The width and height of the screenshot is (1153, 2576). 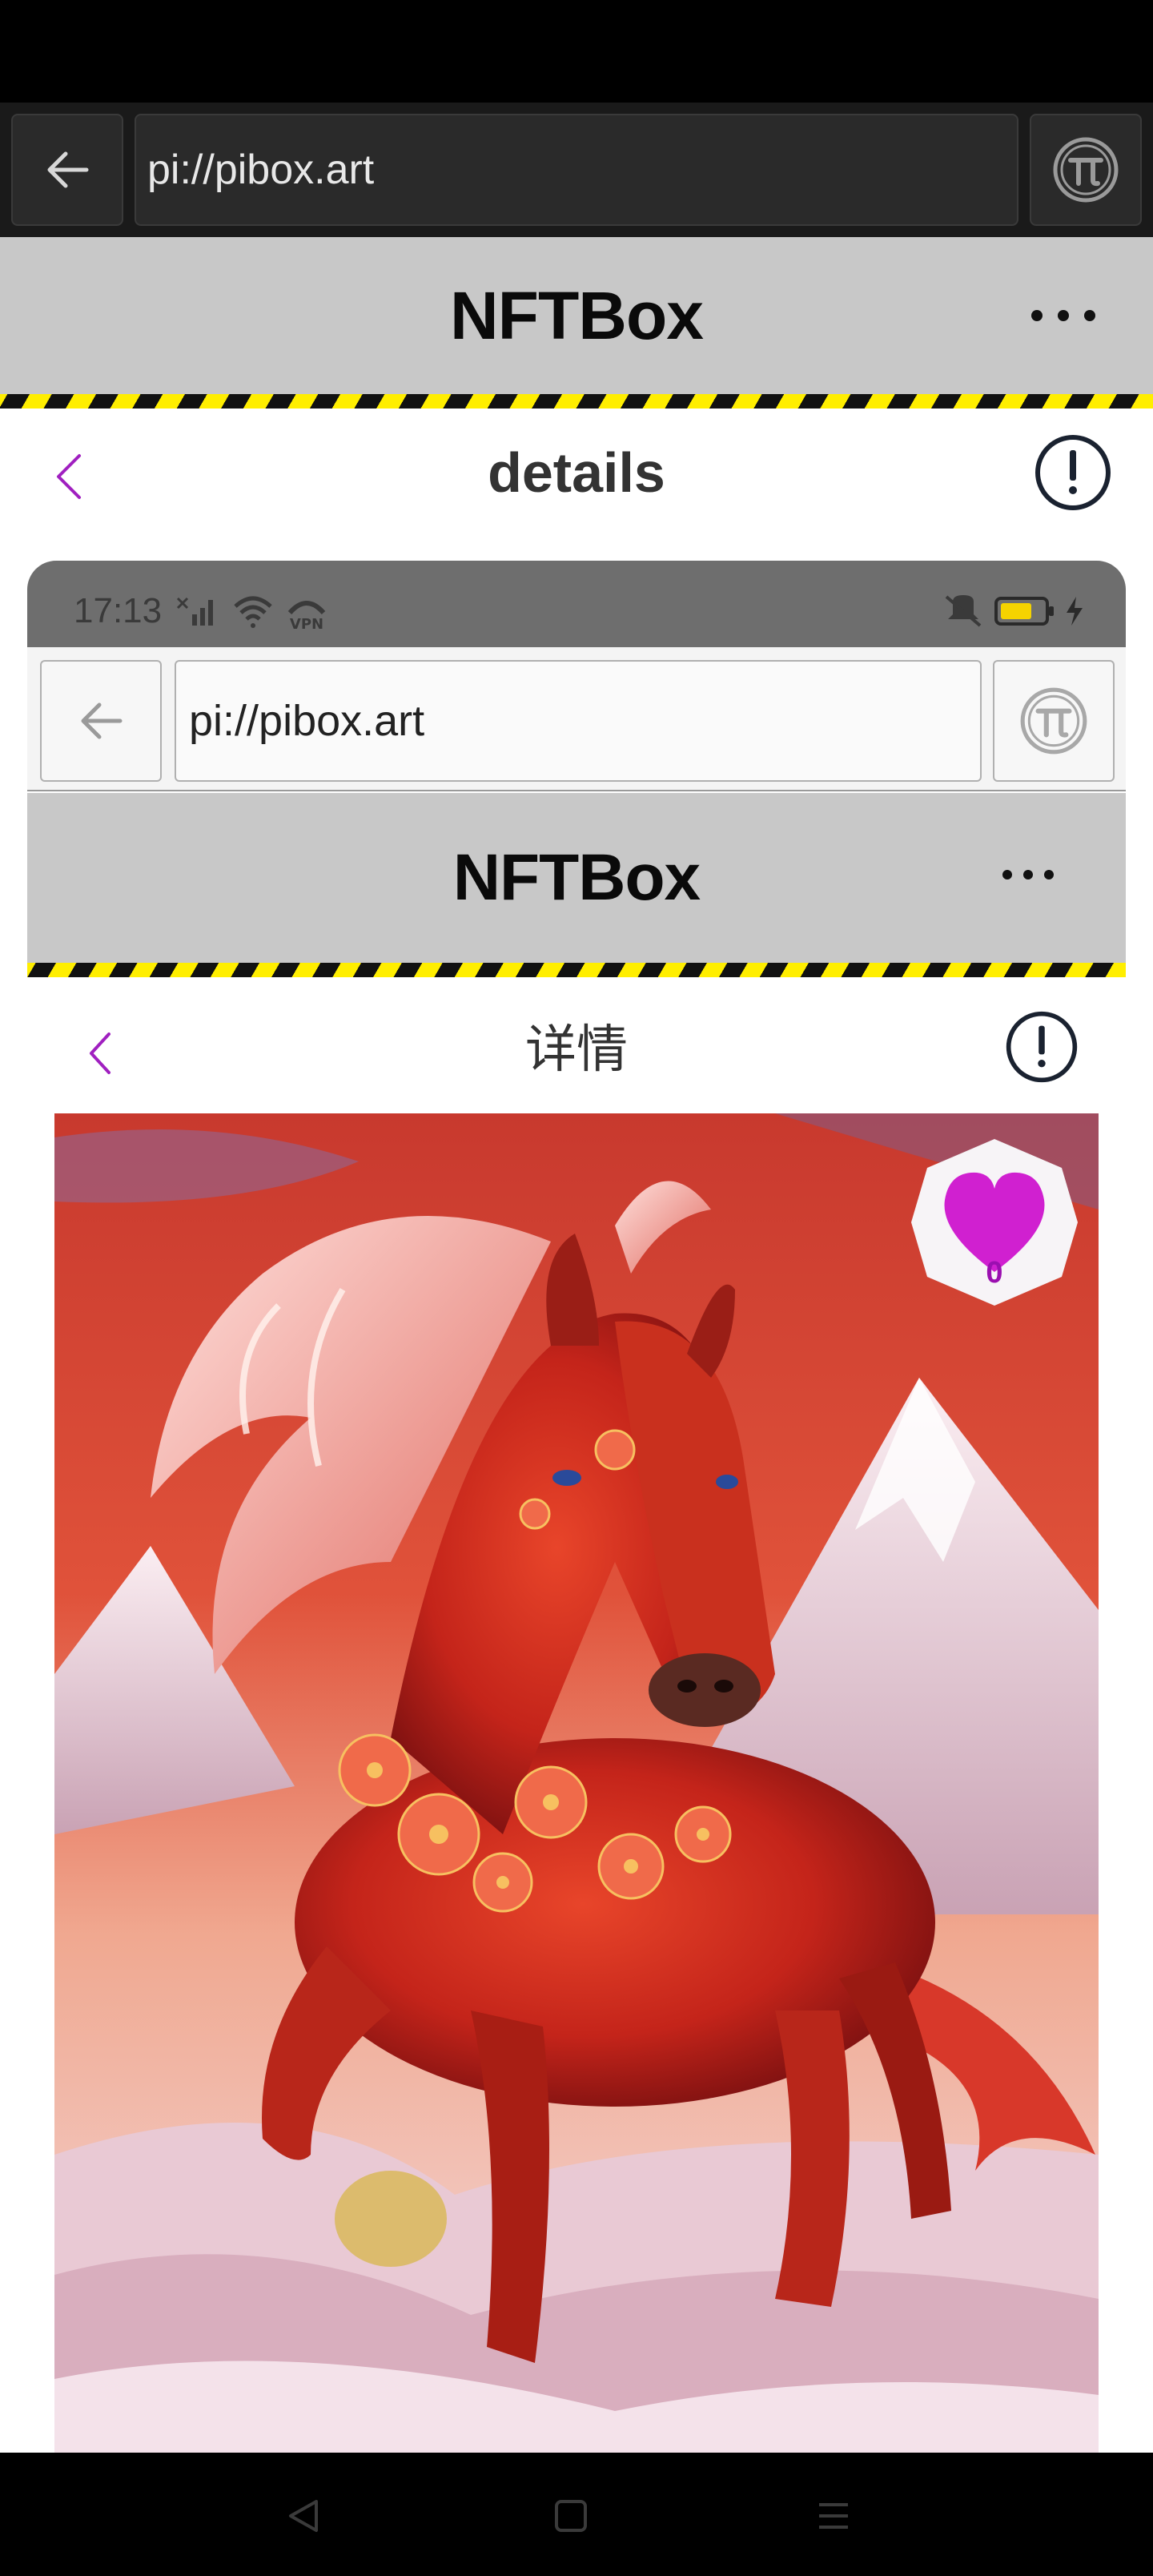 I want to click on wifi-icon, so click(x=253, y=612).